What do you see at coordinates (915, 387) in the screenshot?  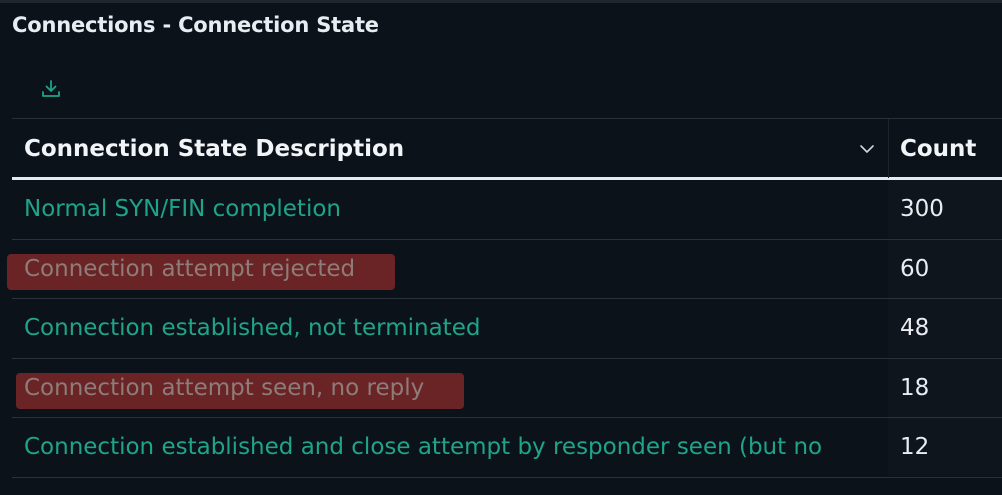 I see `count-value: 18` at bounding box center [915, 387].